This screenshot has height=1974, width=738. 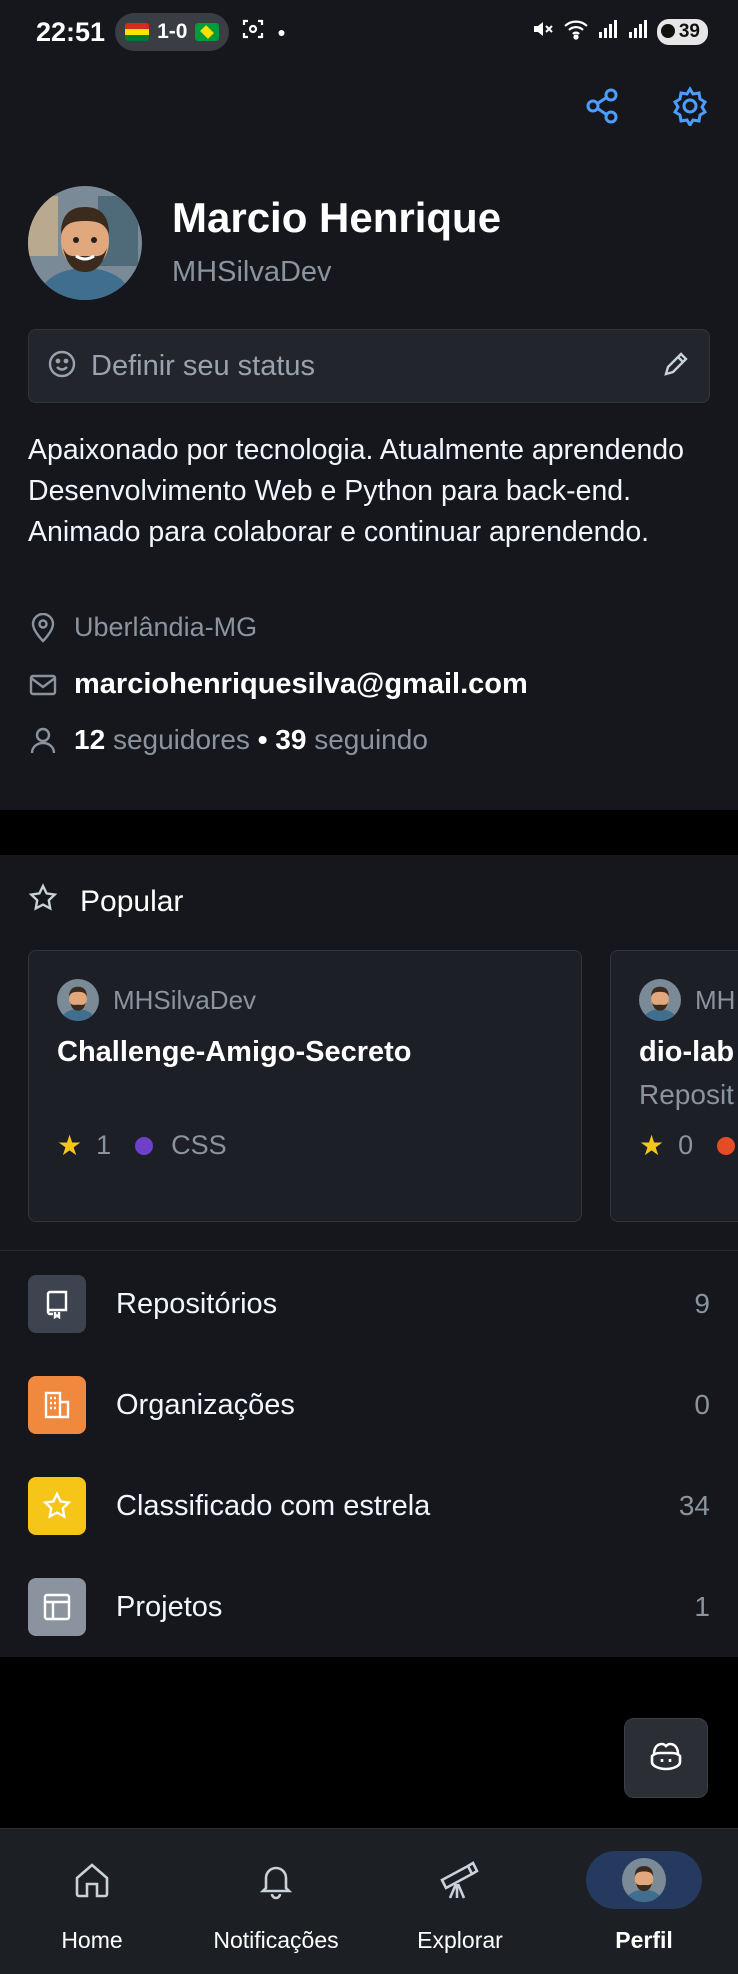 What do you see at coordinates (460, 1940) in the screenshot?
I see `nav-label: Explorar` at bounding box center [460, 1940].